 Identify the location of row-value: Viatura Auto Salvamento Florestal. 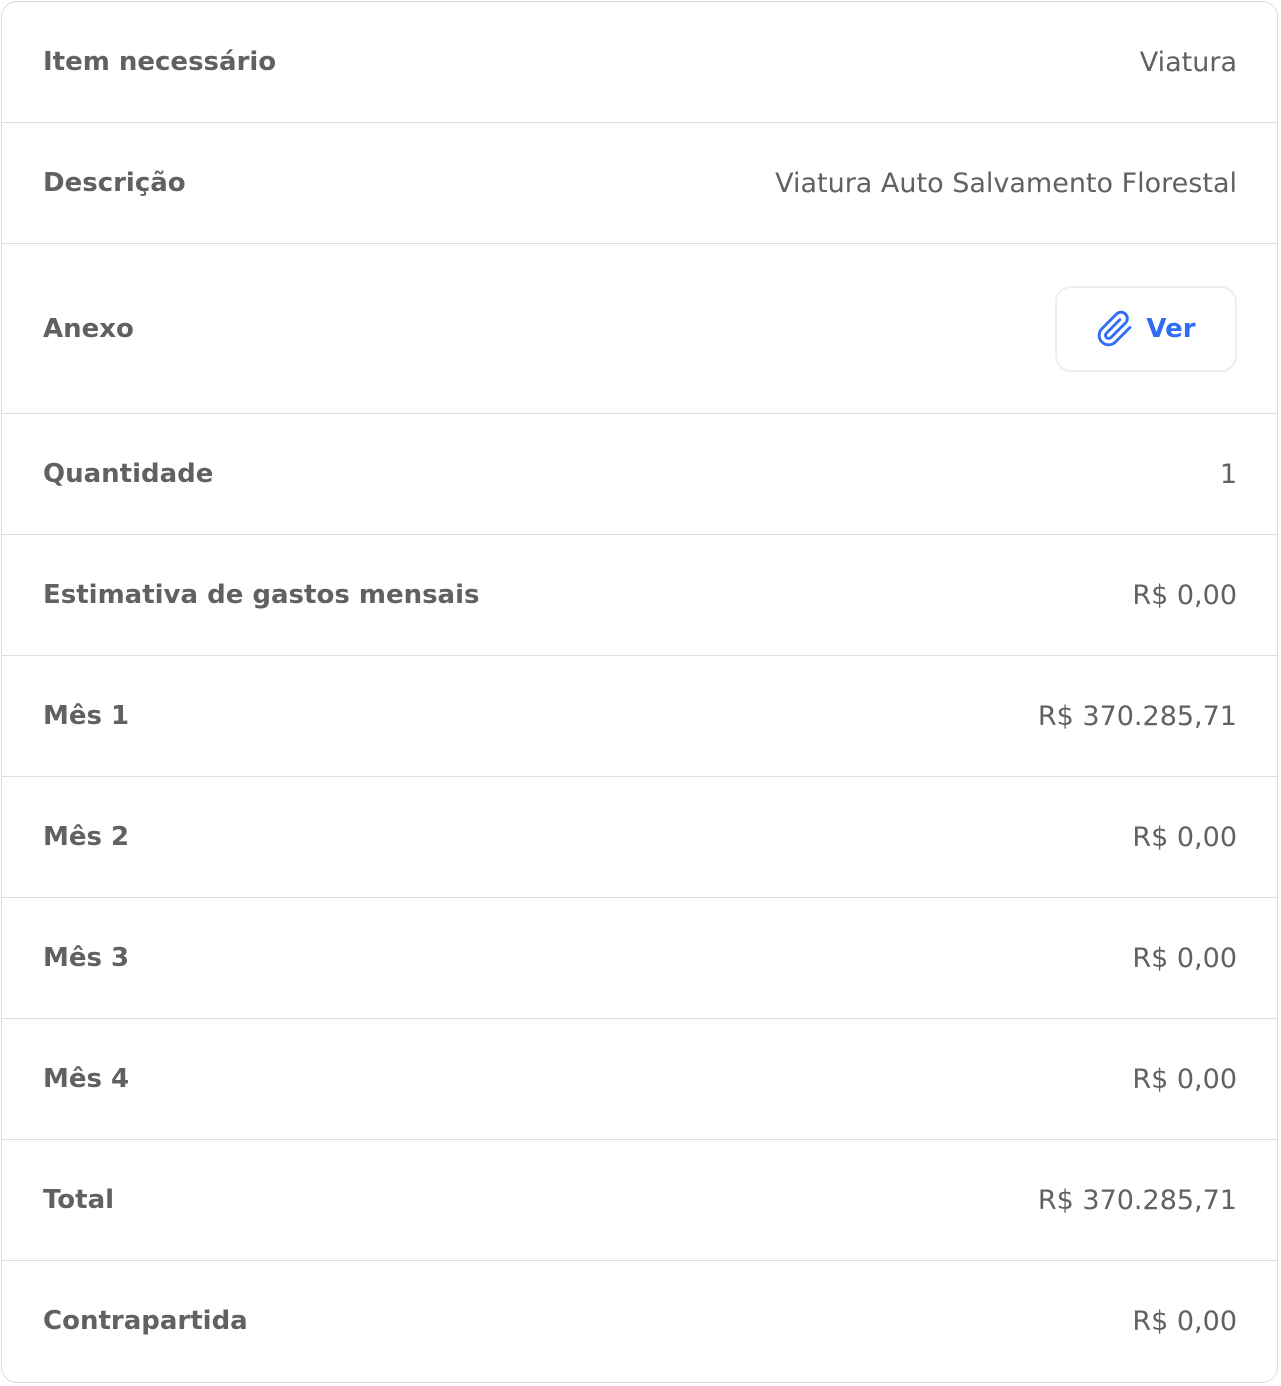
(1006, 183).